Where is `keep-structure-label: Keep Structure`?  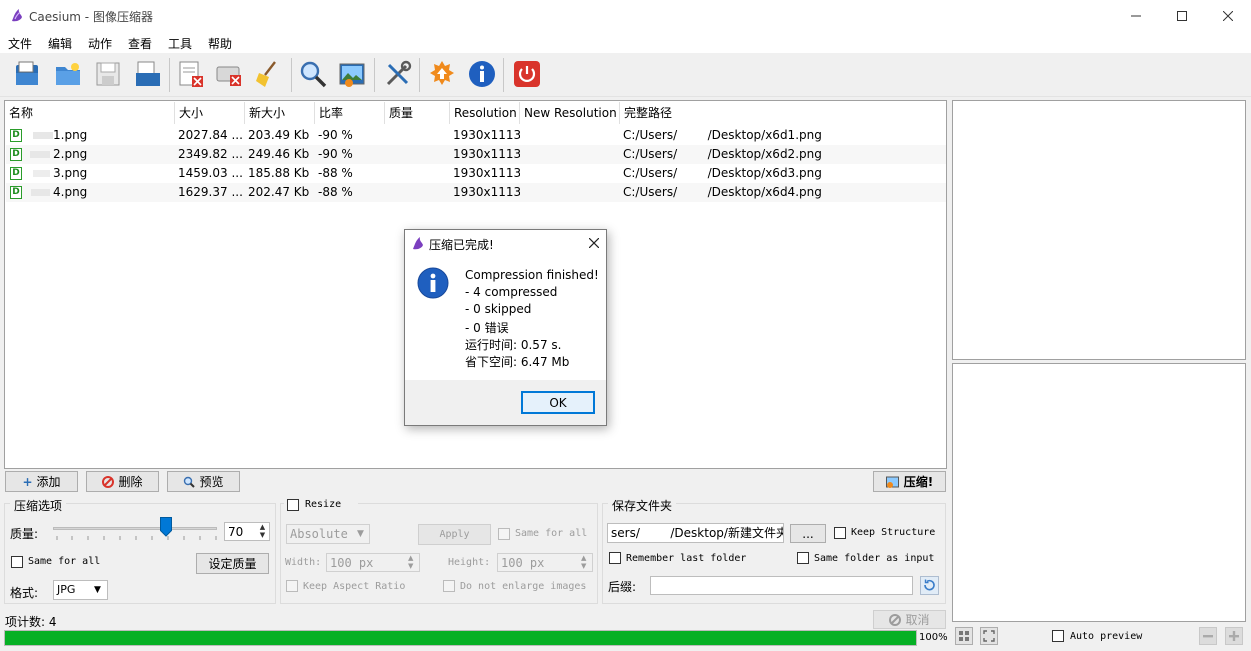 keep-structure-label: Keep Structure is located at coordinates (893, 532).